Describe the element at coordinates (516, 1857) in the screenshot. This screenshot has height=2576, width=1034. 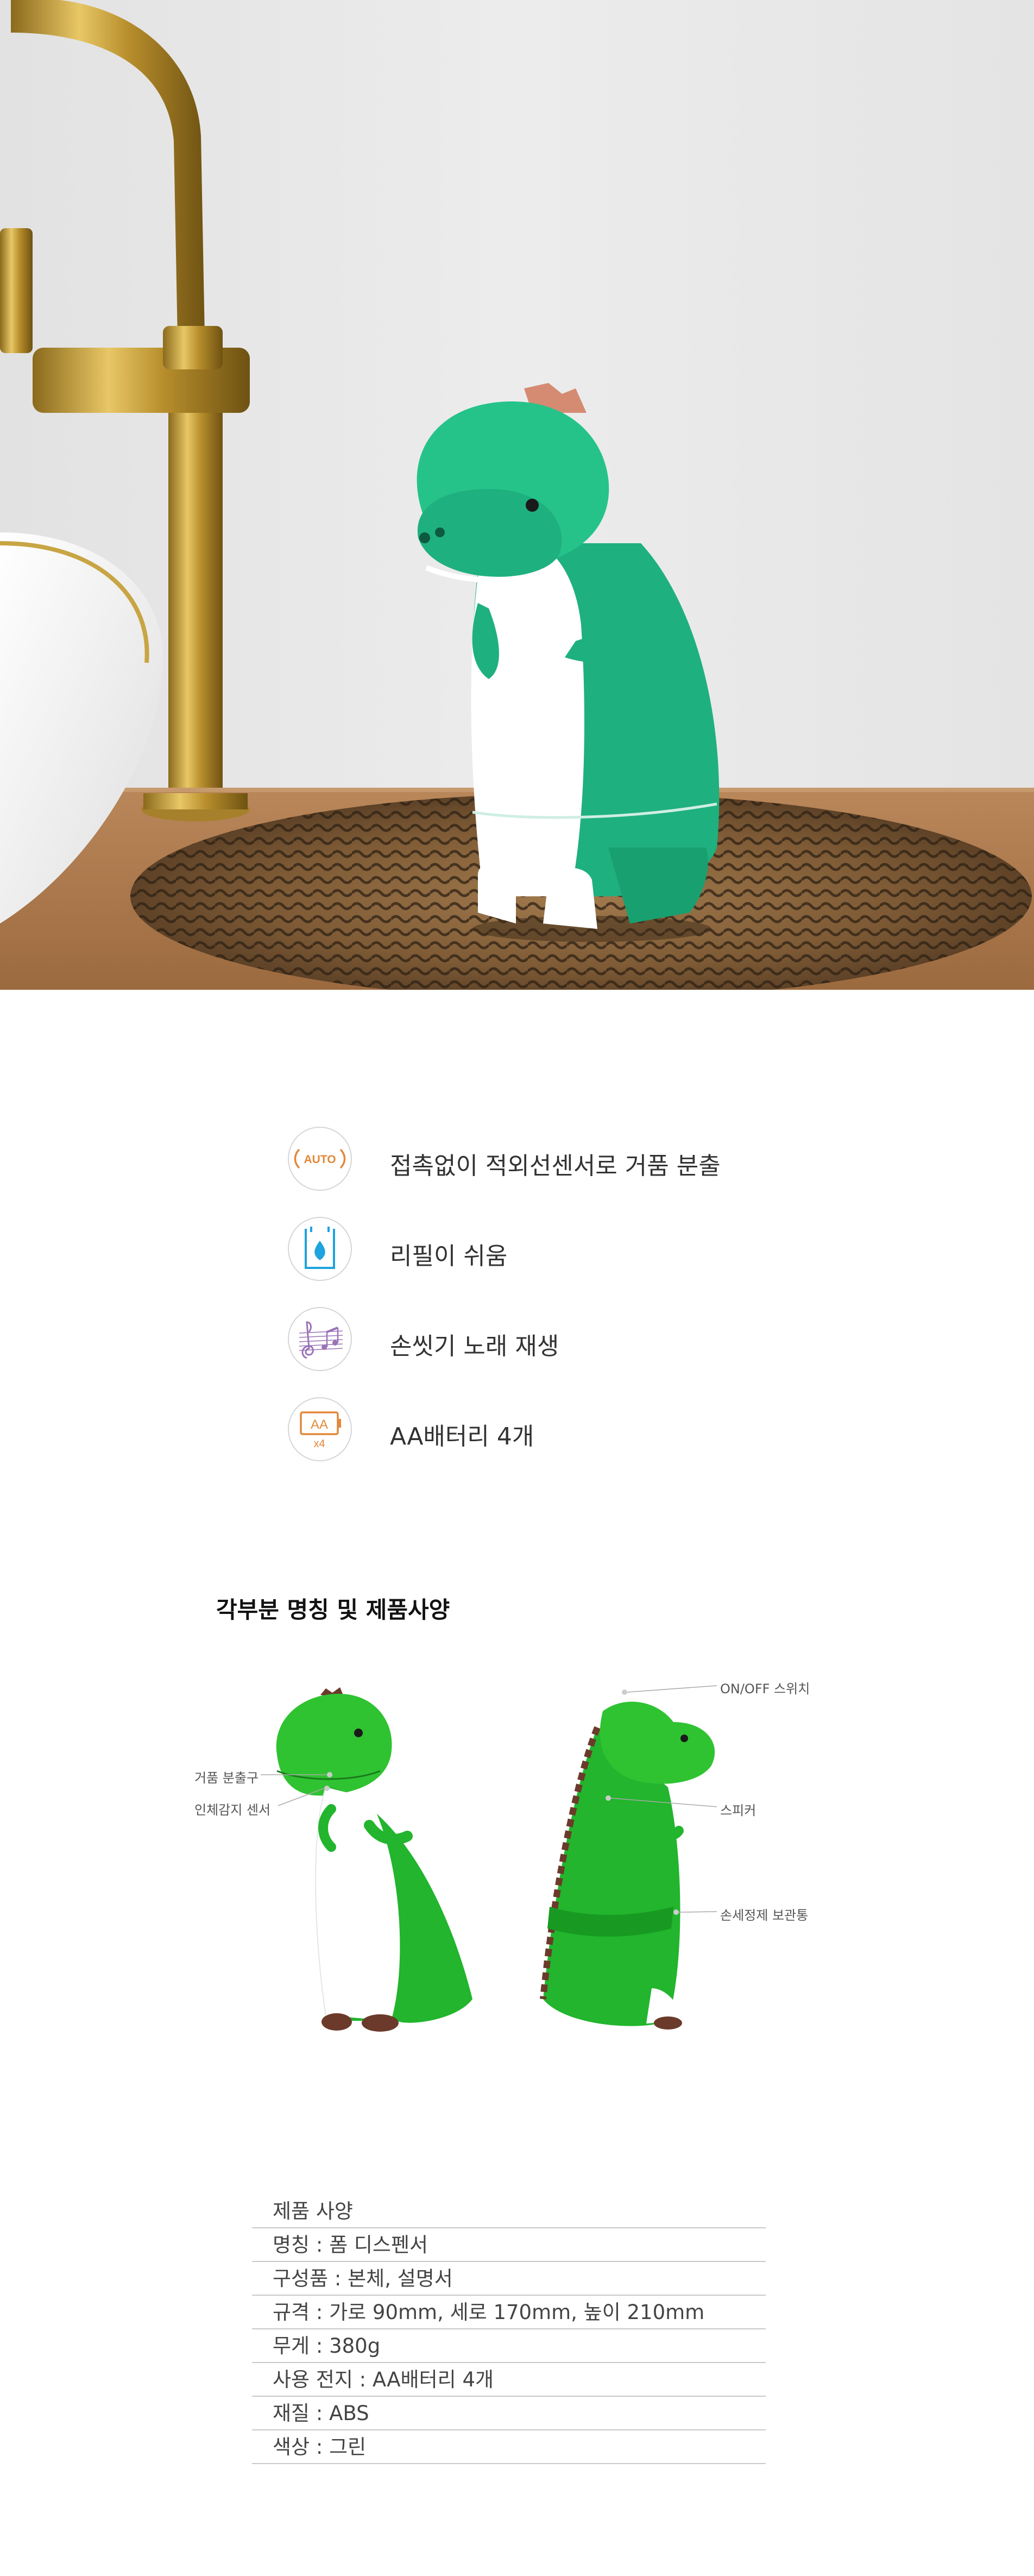
I see `parts-diagram: 거품 분출구 인체감지 센서 ON/OFF 스위치 스피커 손세정제 보관통` at that location.